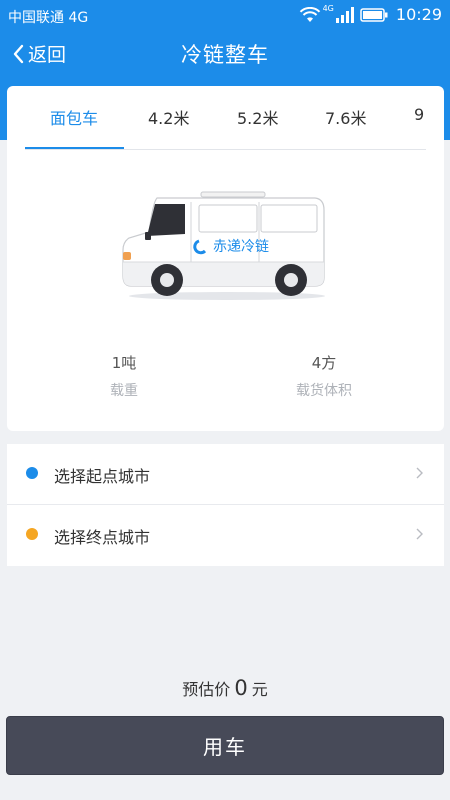 Image resolution: width=450 pixels, height=800 pixels. What do you see at coordinates (324, 391) in the screenshot?
I see `spec-volume-label: 载货体积` at bounding box center [324, 391].